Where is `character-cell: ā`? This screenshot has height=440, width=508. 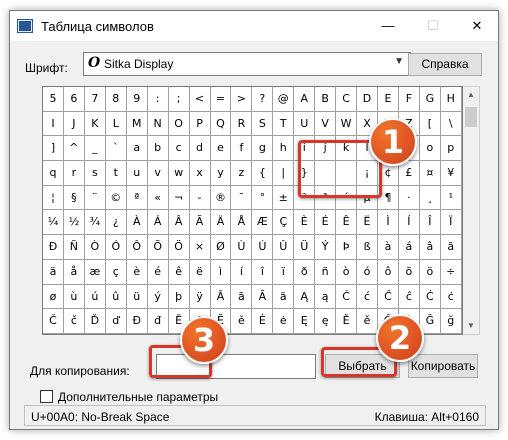 character-cell: ā is located at coordinates (242, 297).